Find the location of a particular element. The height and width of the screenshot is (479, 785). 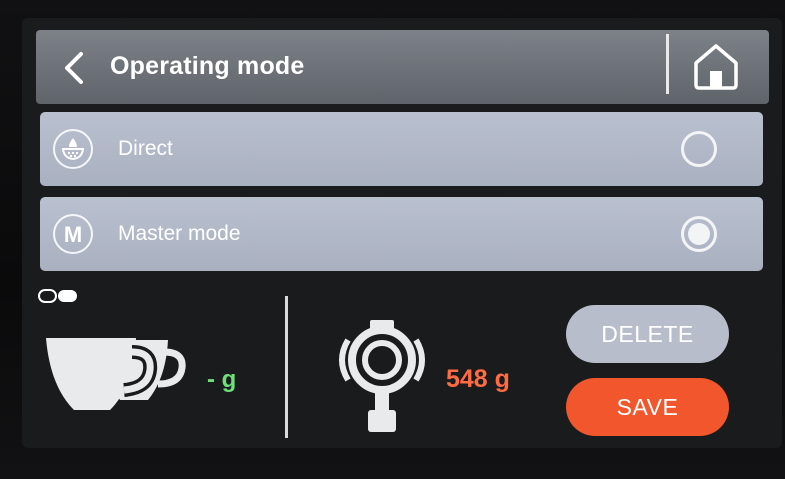

toggle-icon is located at coordinates (58, 296).